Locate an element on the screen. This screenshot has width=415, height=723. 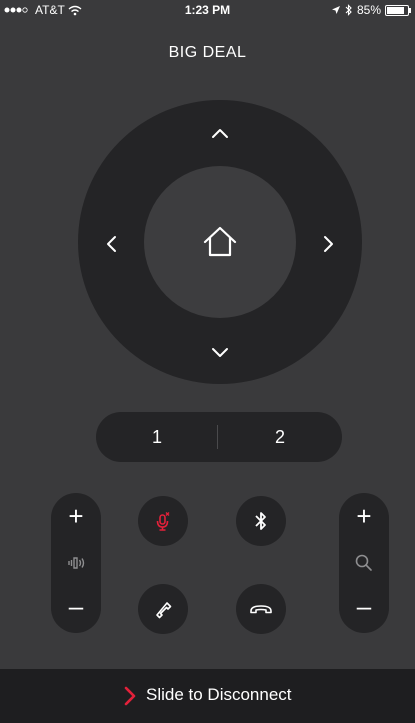
arrow-left-icon is located at coordinates (112, 244).